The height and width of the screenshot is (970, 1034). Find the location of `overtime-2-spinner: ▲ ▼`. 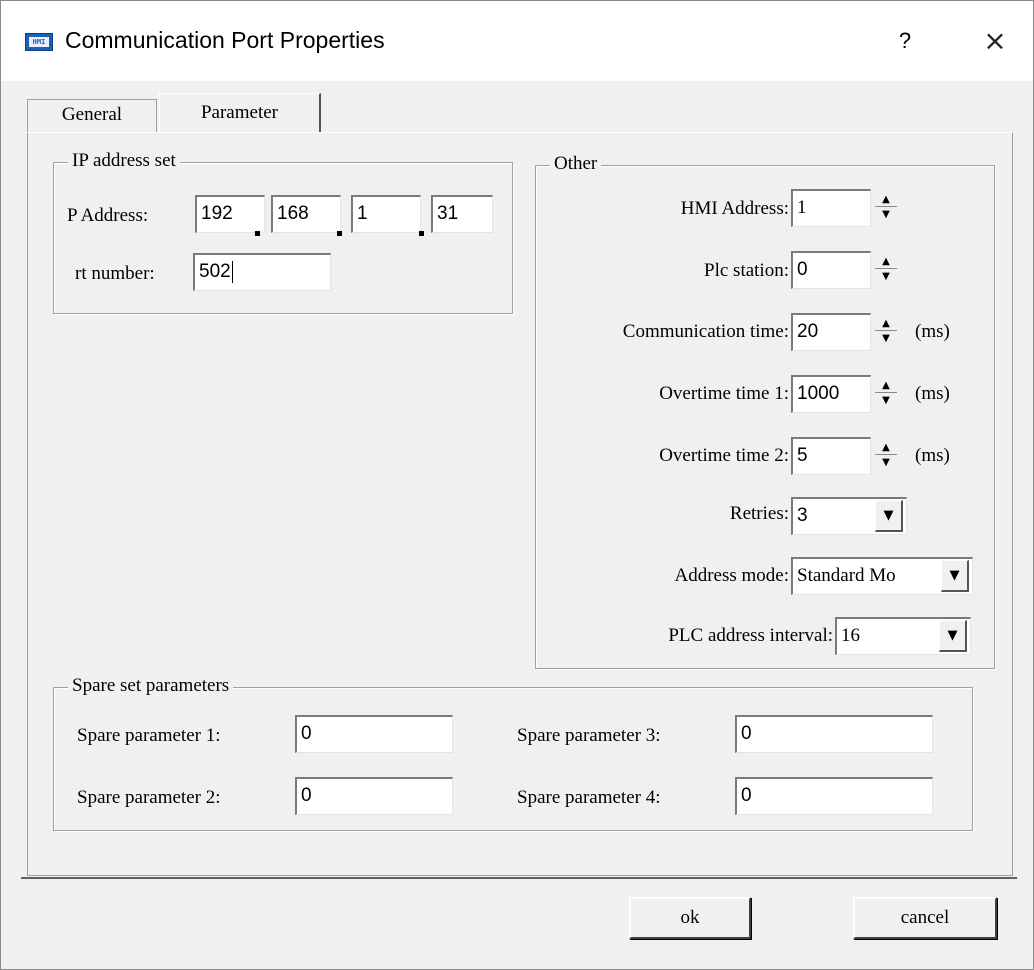

overtime-2-spinner: ▲ ▼ is located at coordinates (886, 456).